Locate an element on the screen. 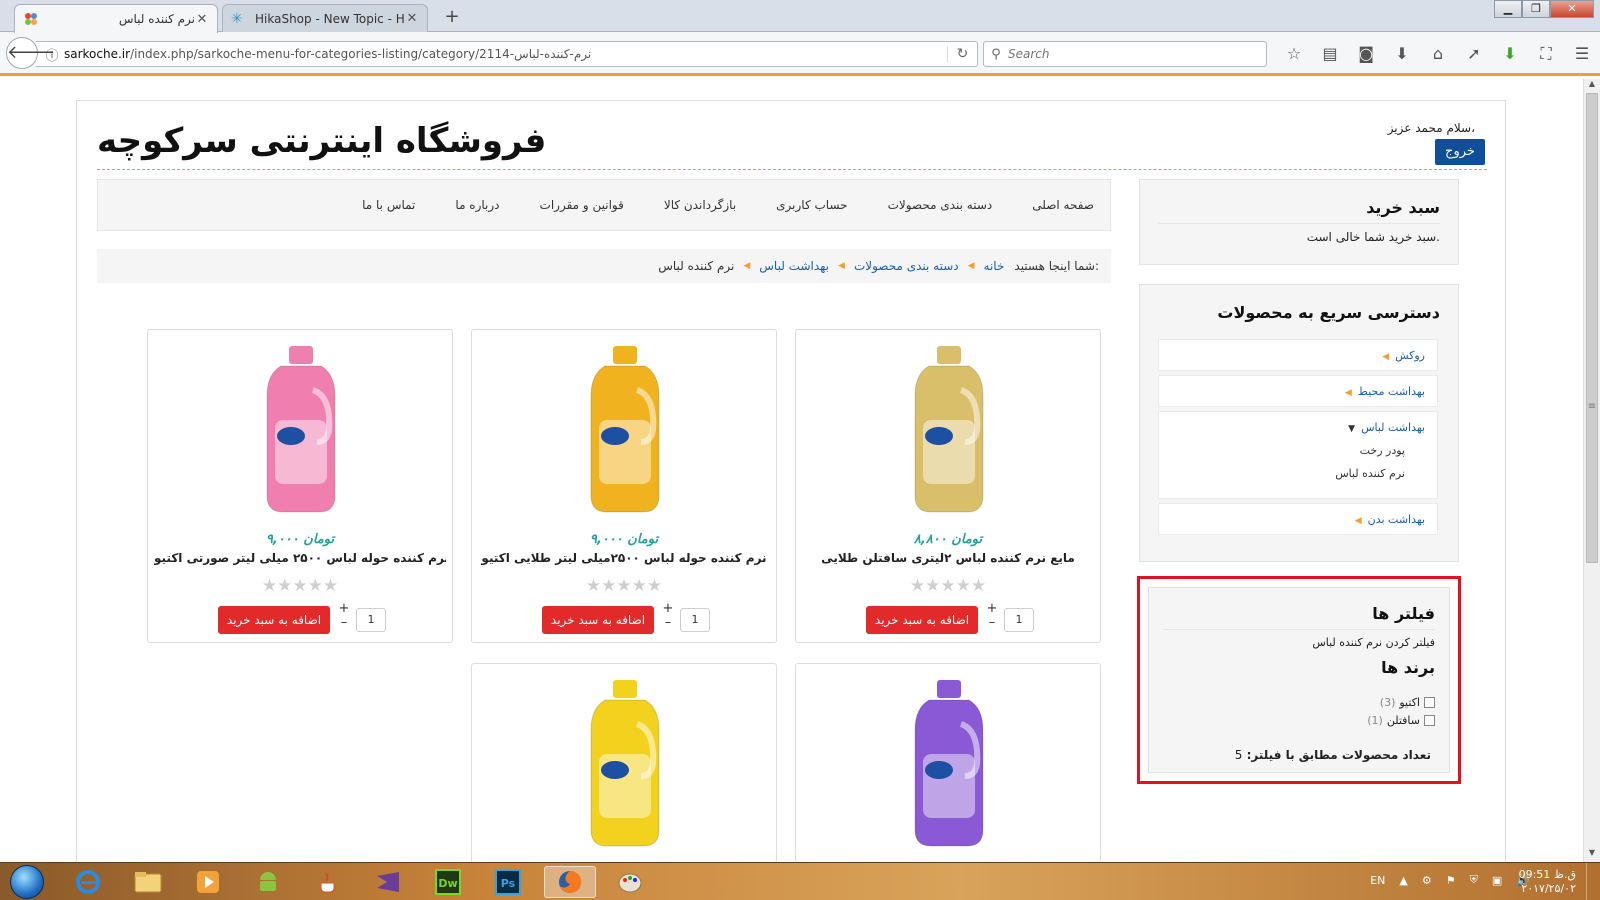 Image resolution: width=1600 pixels, height=900 pixels. clock: 09:51 ق.ظ ۲۰۱۷/۲۵/۰۲ is located at coordinates (1547, 882).